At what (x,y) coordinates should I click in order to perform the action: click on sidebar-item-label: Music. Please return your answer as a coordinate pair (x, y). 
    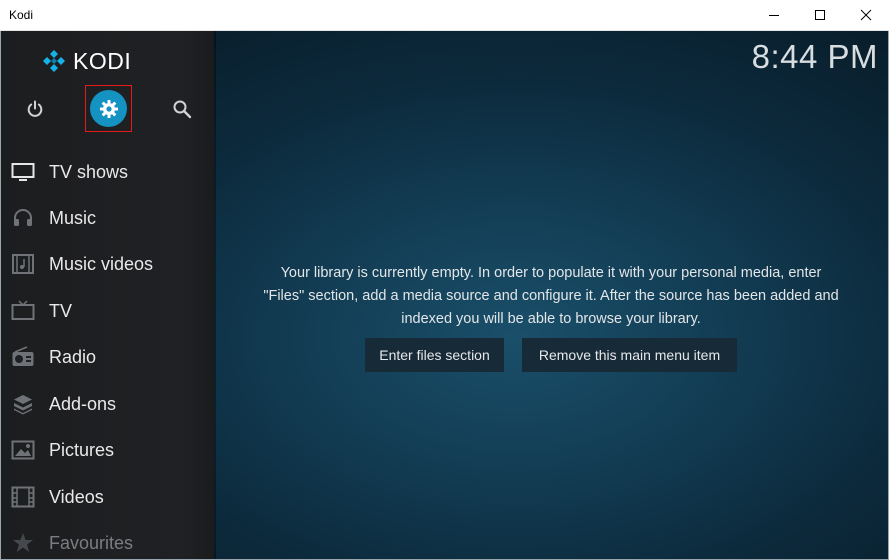
    Looking at the image, I should click on (73, 217).